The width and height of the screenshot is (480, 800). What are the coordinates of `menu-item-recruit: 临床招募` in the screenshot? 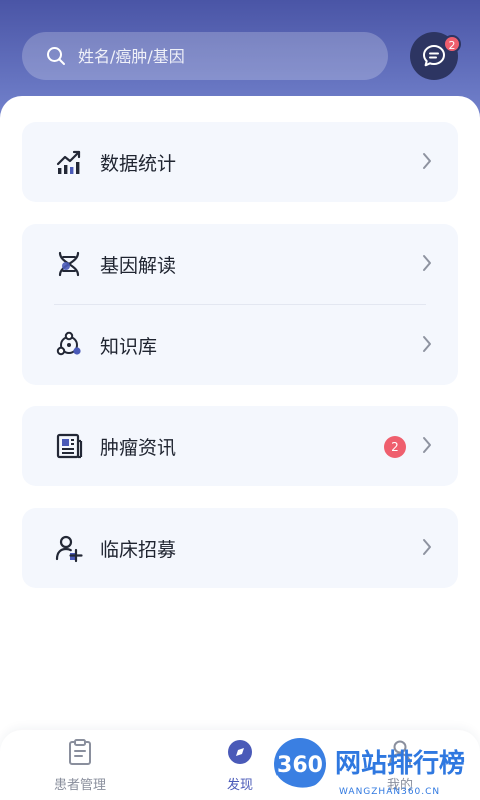 It's located at (240, 548).